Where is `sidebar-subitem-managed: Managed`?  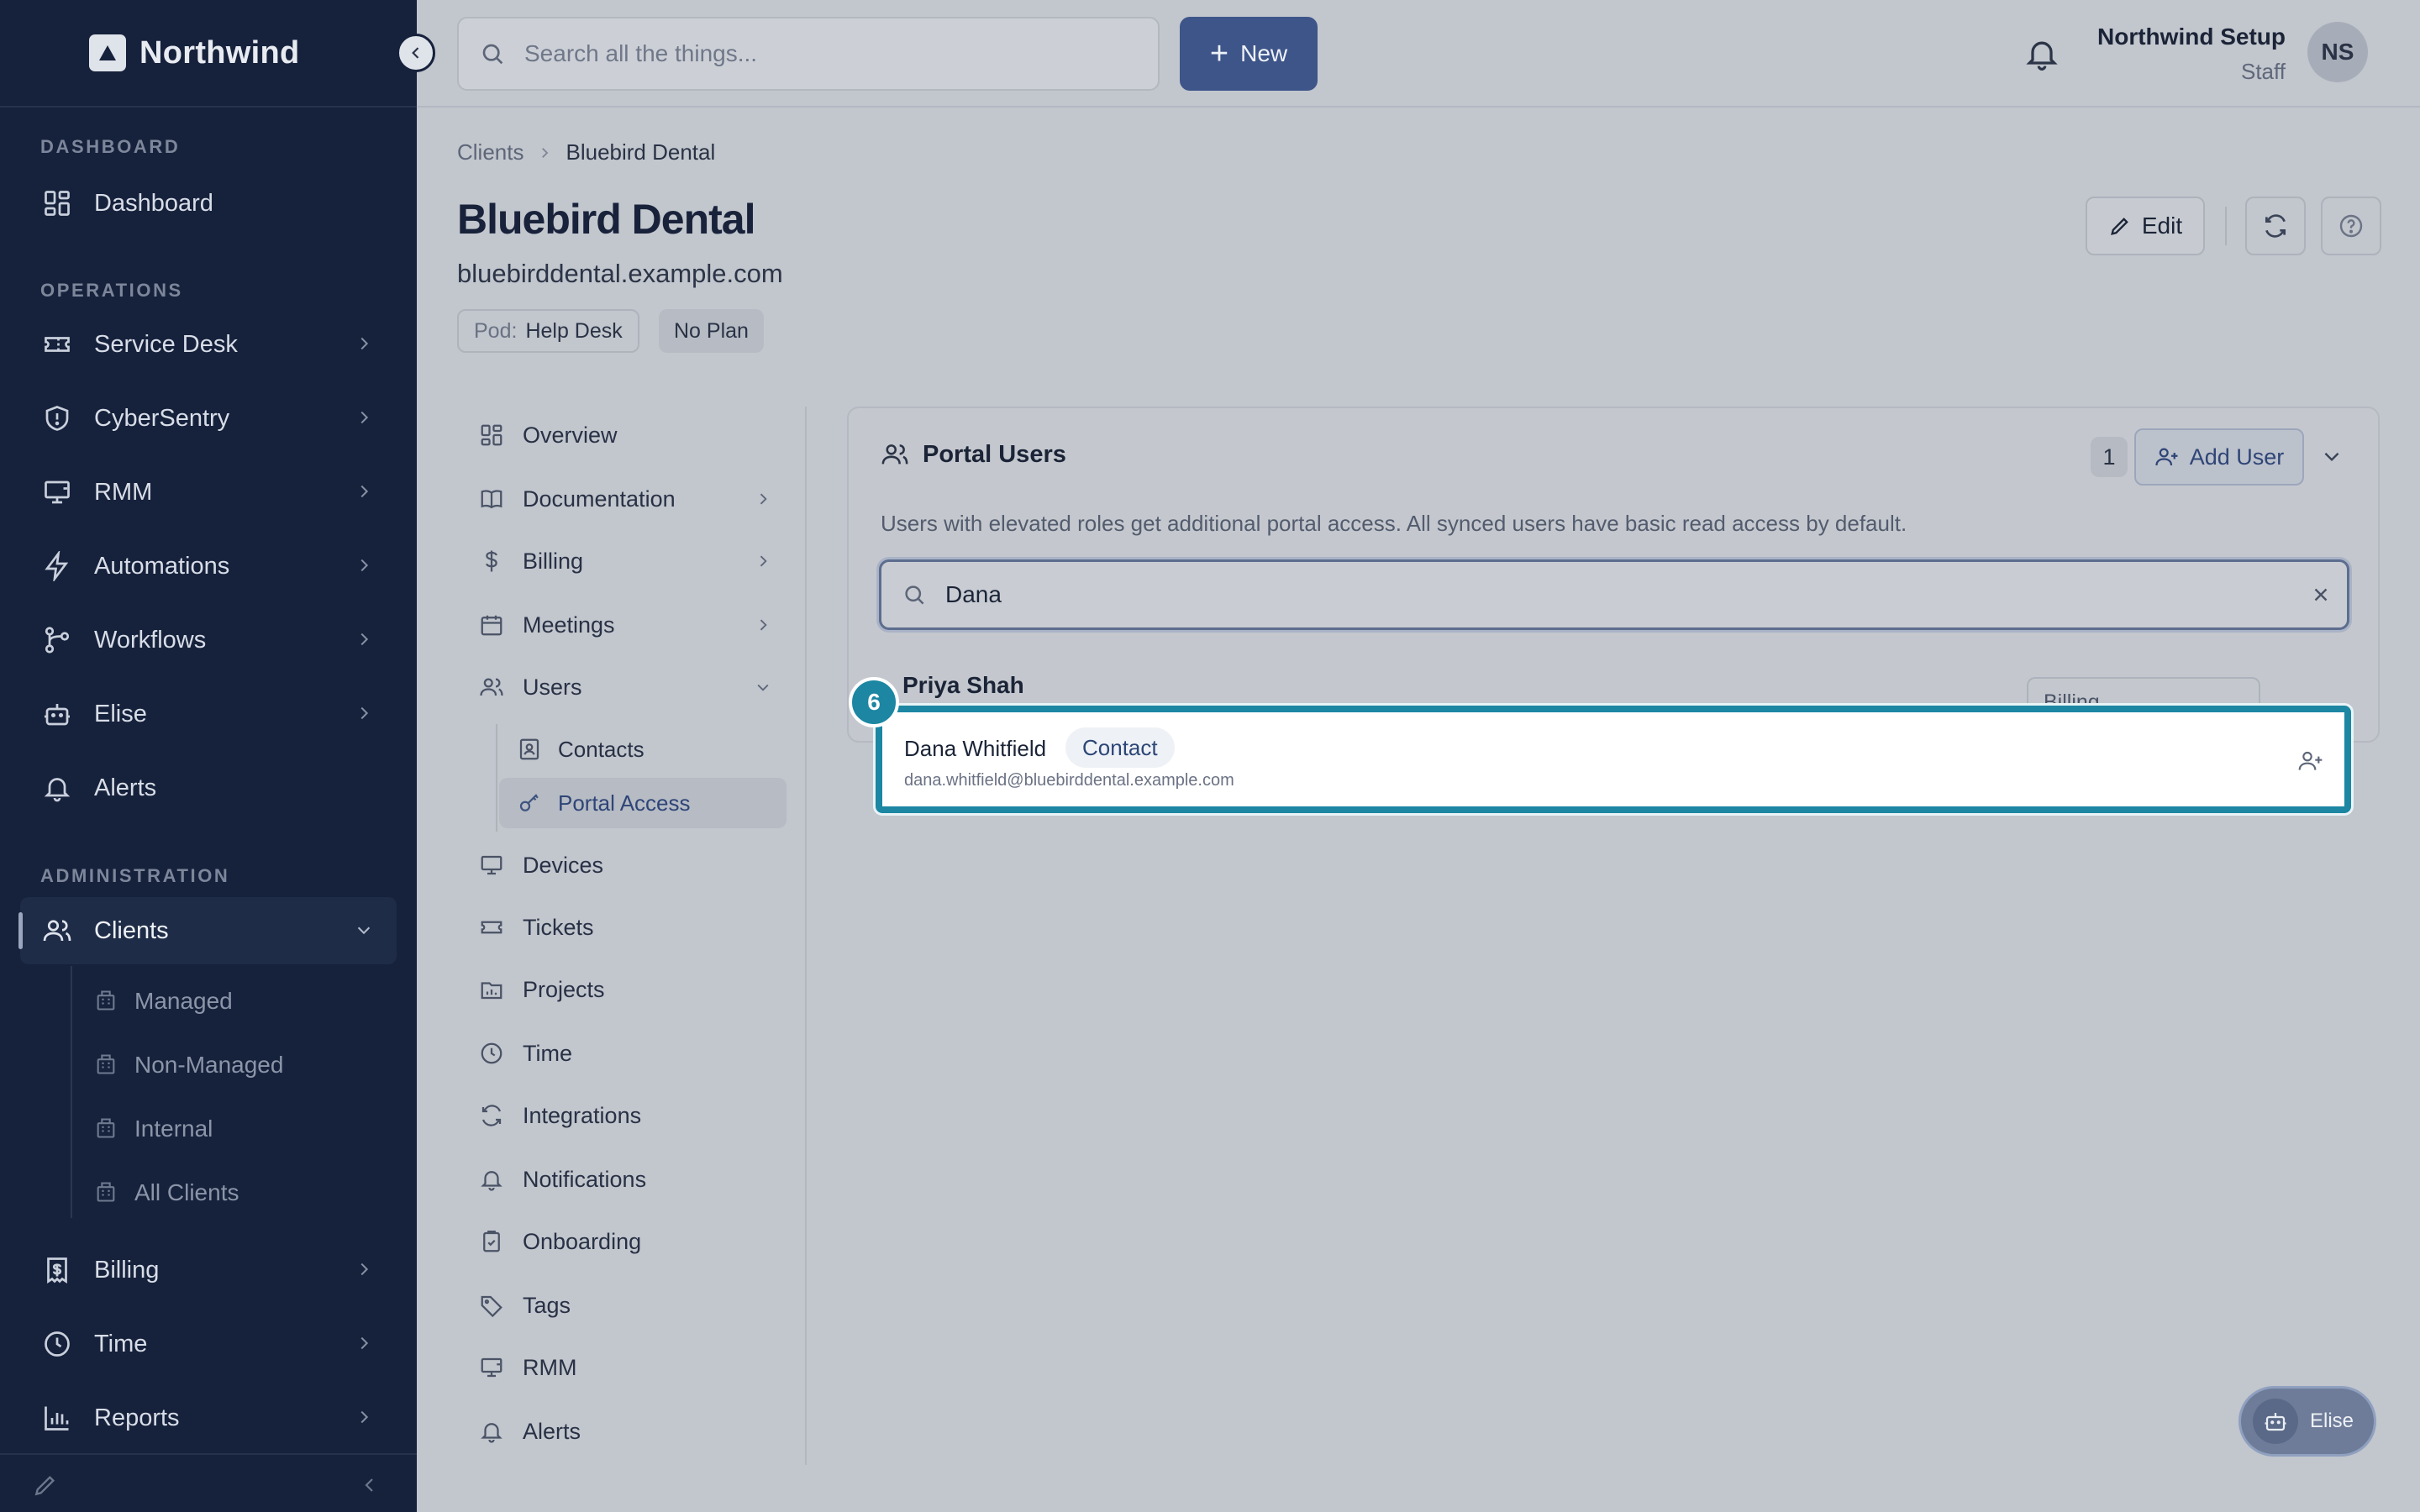
sidebar-subitem-managed: Managed is located at coordinates (163, 1001).